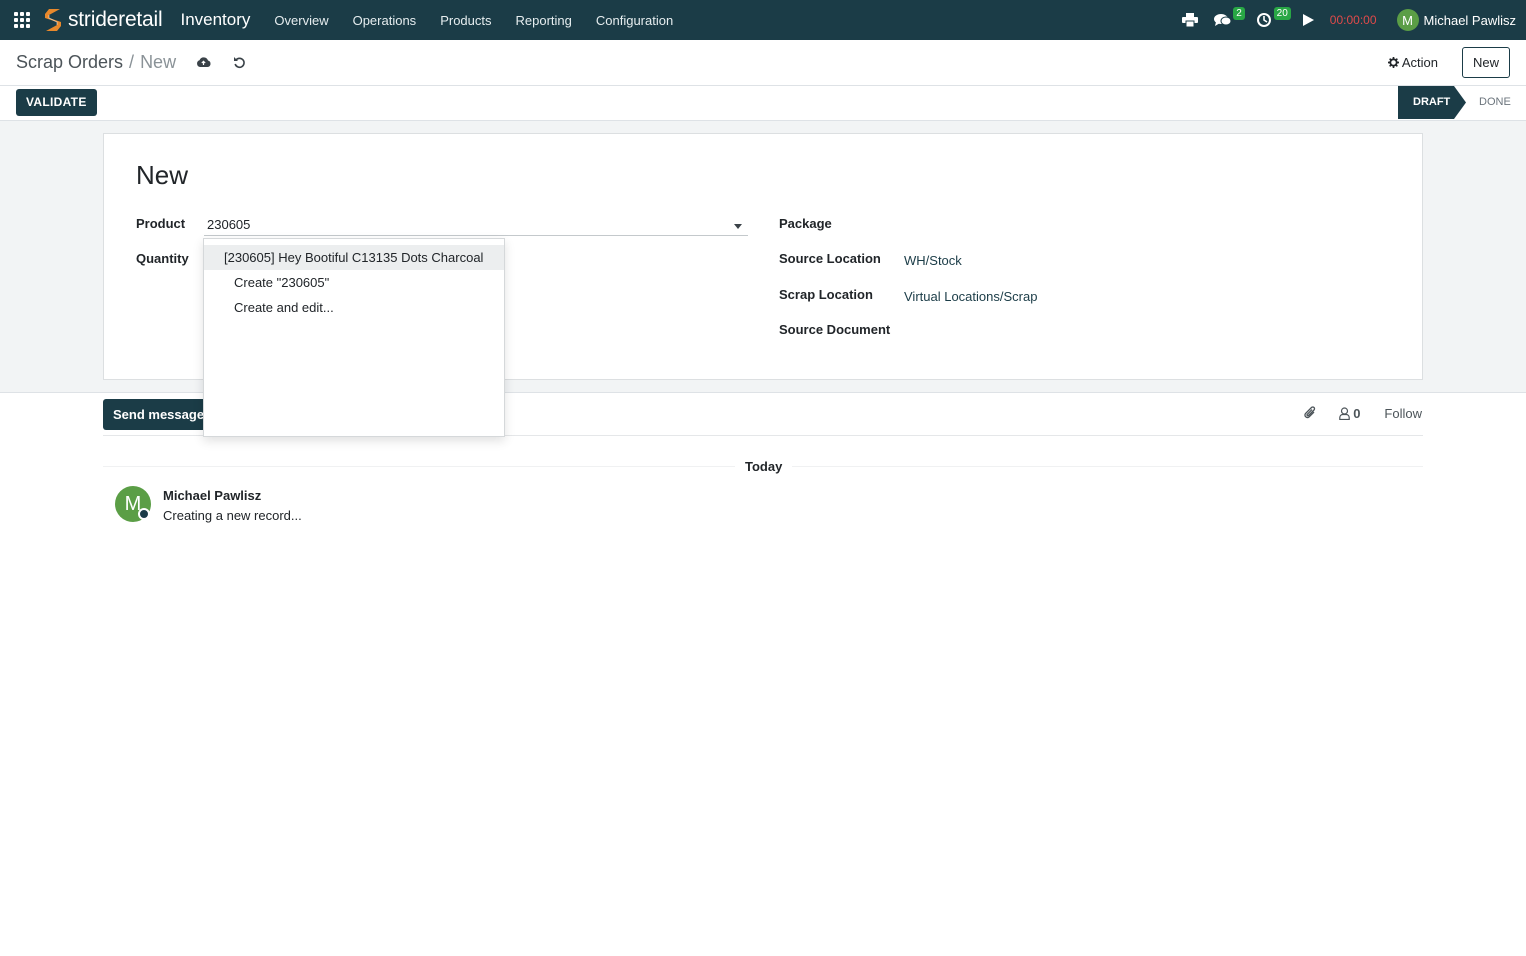  What do you see at coordinates (763, 103) in the screenshot?
I see `status-bar: VALIDATE DRAFT DONE` at bounding box center [763, 103].